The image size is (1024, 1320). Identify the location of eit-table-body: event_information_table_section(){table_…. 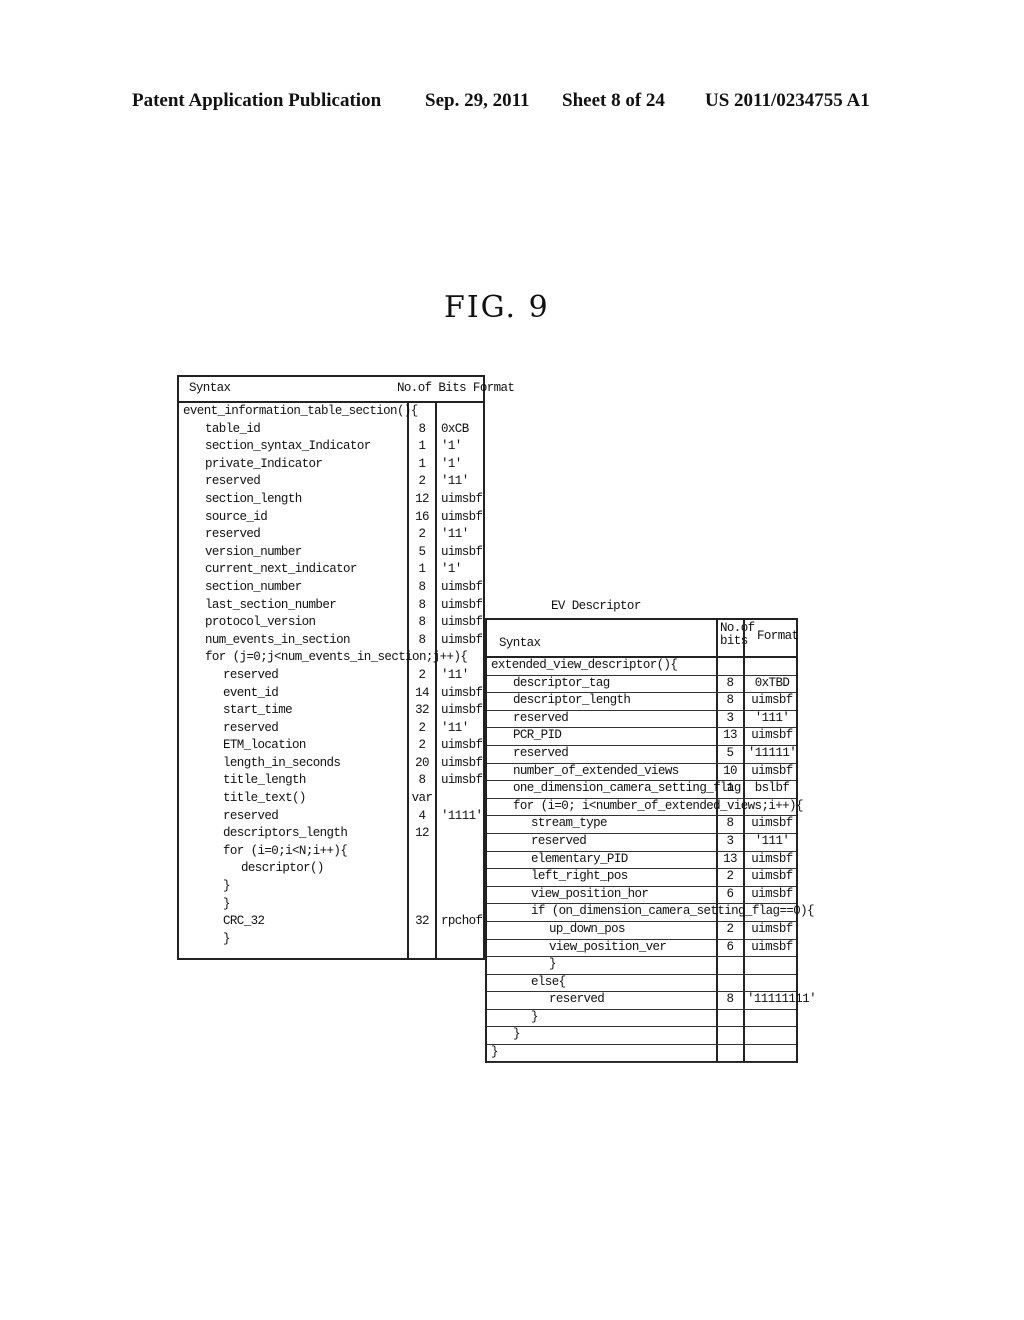
(331, 675).